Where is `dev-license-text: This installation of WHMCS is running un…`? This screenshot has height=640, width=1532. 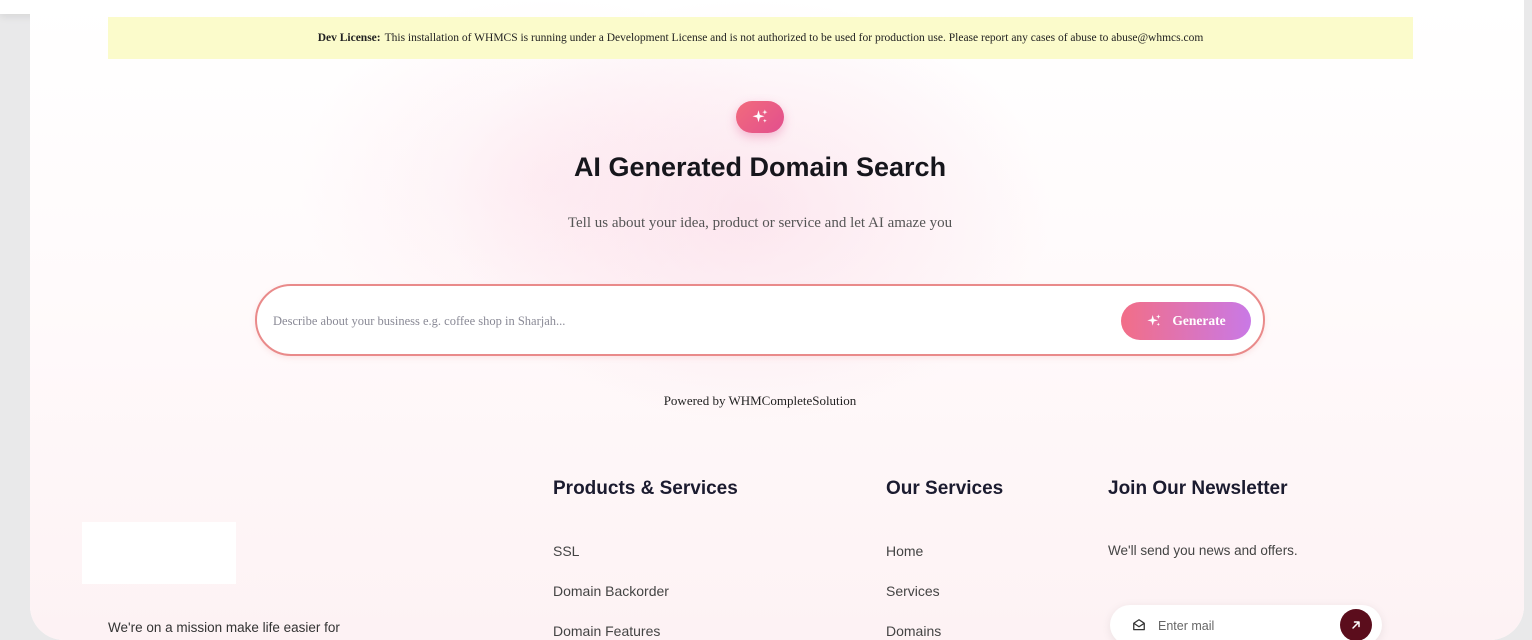
dev-license-text: This installation of WHMCS is running un… is located at coordinates (794, 38).